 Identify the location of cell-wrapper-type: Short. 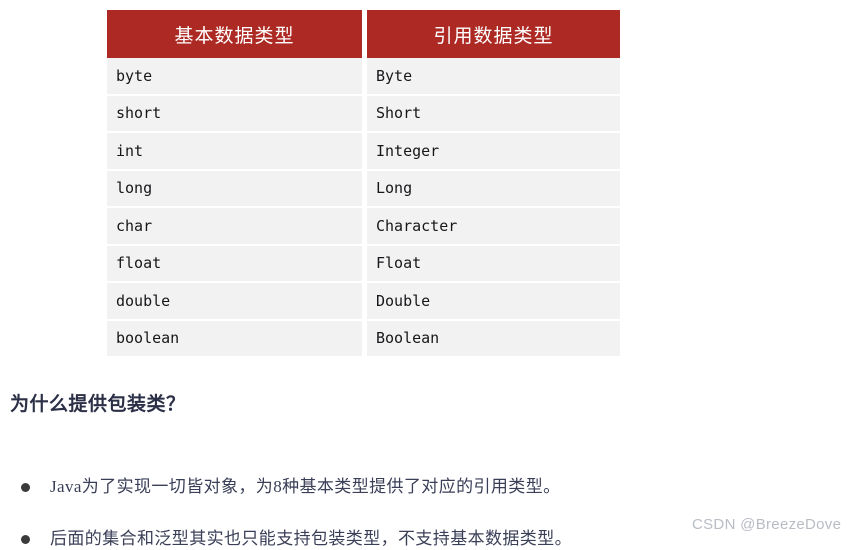
(493, 114).